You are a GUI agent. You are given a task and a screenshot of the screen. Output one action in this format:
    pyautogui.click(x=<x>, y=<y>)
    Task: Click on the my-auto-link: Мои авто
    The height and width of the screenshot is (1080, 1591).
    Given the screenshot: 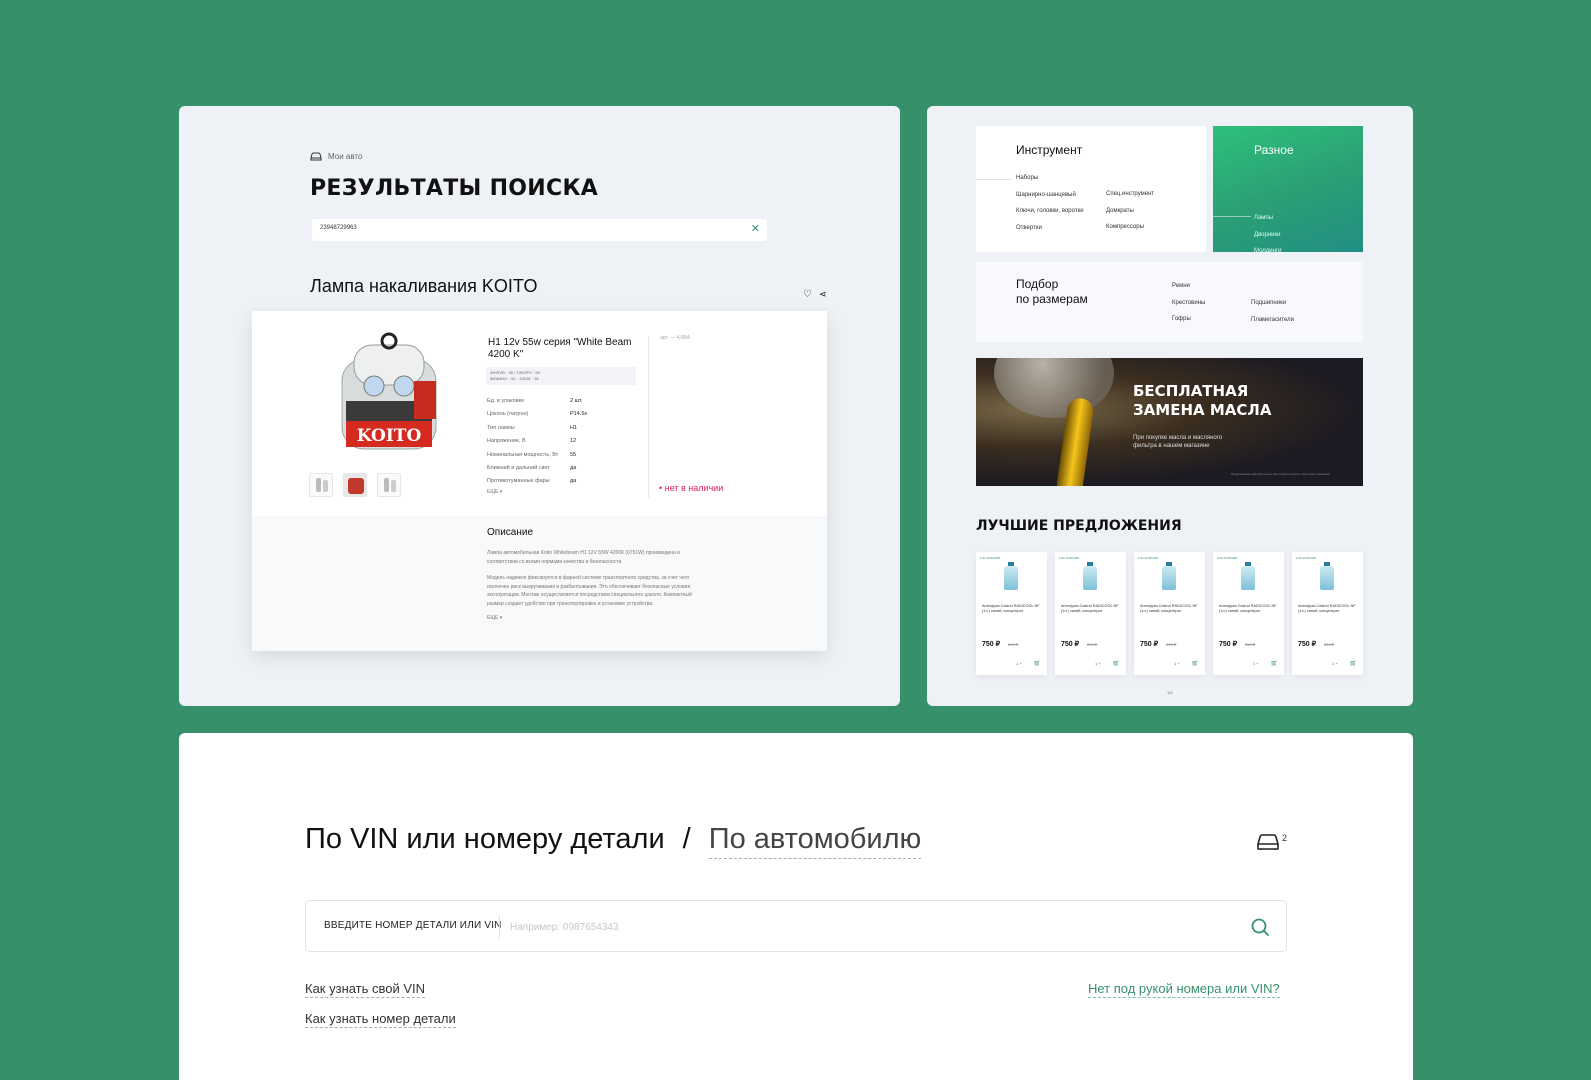 What is the action you would take?
    pyautogui.click(x=336, y=156)
    